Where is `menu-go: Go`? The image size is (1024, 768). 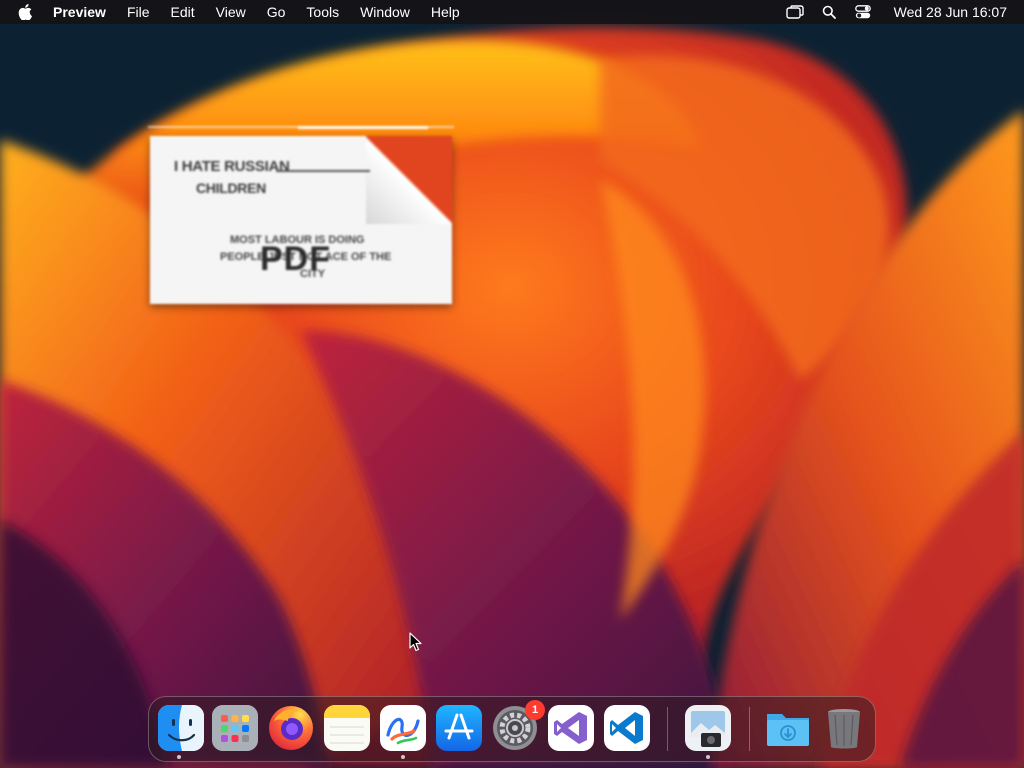
menu-go: Go is located at coordinates (276, 12).